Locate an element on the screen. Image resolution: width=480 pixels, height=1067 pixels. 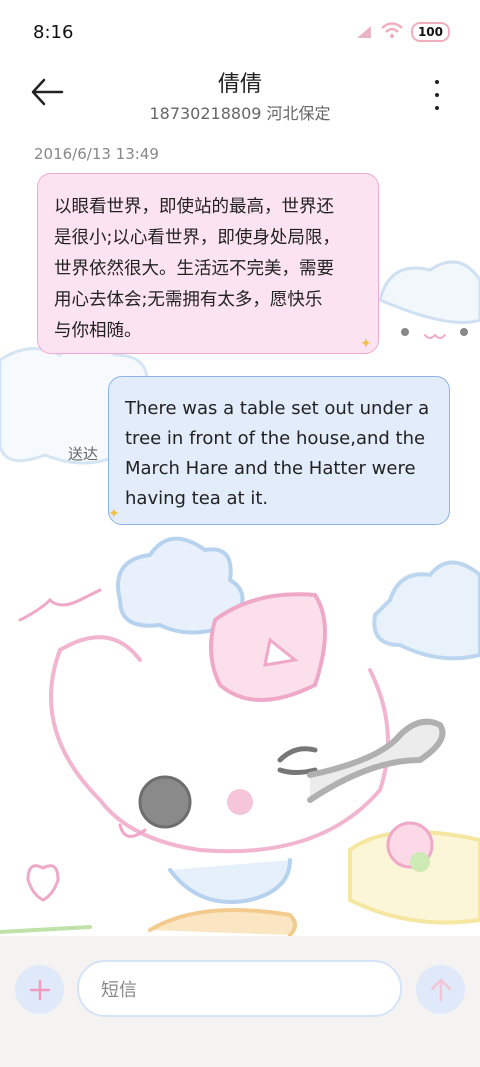
message-timestamp: 2016/6/13 13:49 is located at coordinates (96, 154).